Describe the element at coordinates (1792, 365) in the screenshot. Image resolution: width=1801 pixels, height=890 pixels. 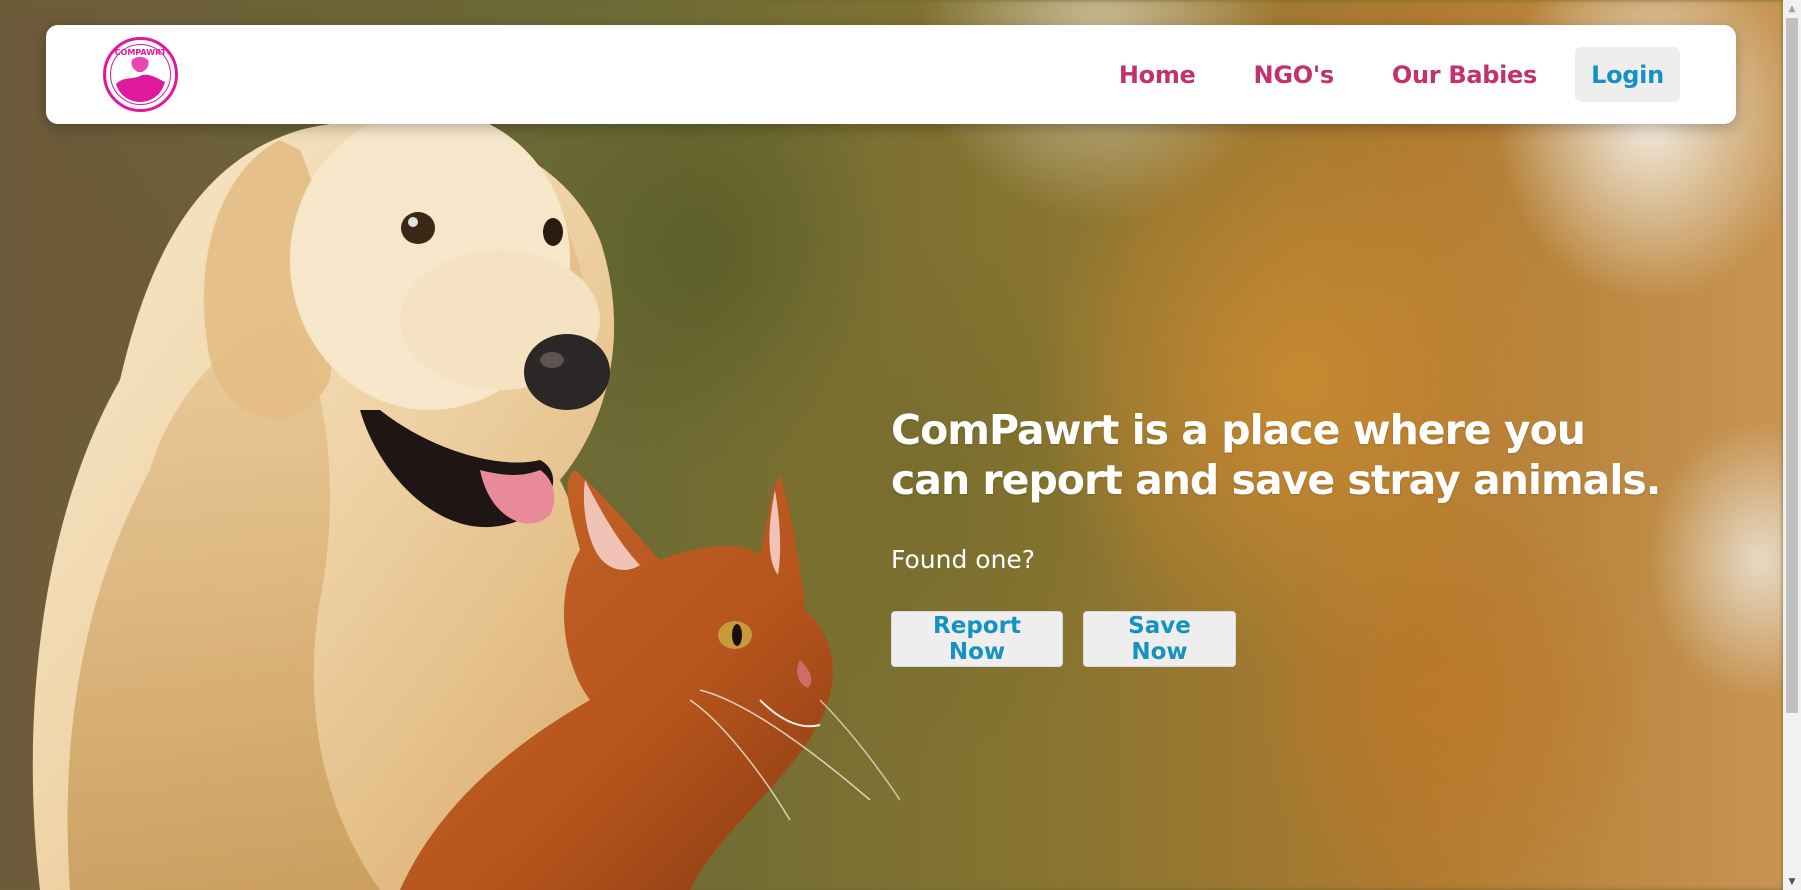
I see `scrollbar-thumb` at that location.